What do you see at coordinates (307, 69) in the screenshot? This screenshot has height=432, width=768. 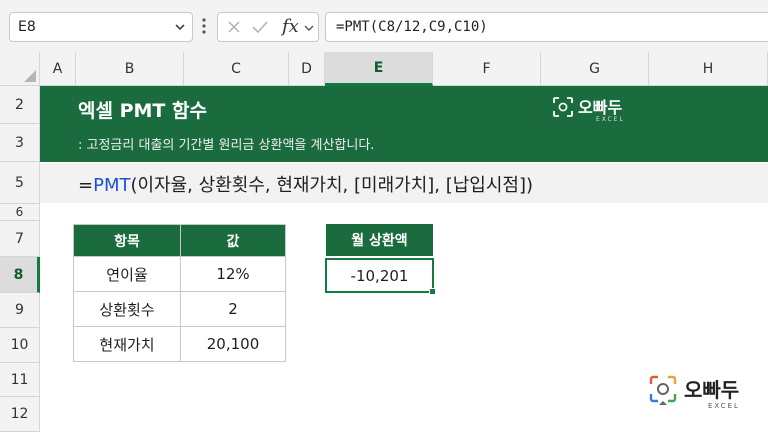 I see `column-header-d: D` at bounding box center [307, 69].